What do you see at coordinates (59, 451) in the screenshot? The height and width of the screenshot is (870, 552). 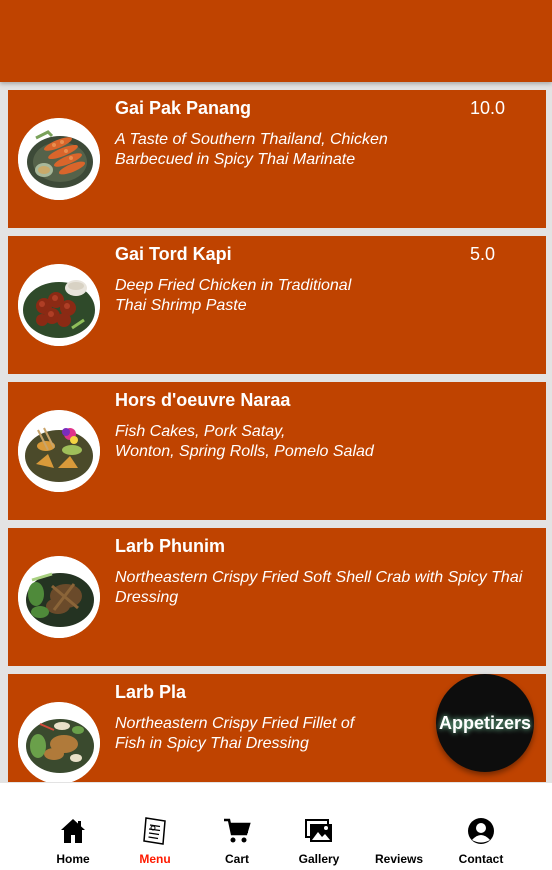 I see `appetizer-platter-photo` at bounding box center [59, 451].